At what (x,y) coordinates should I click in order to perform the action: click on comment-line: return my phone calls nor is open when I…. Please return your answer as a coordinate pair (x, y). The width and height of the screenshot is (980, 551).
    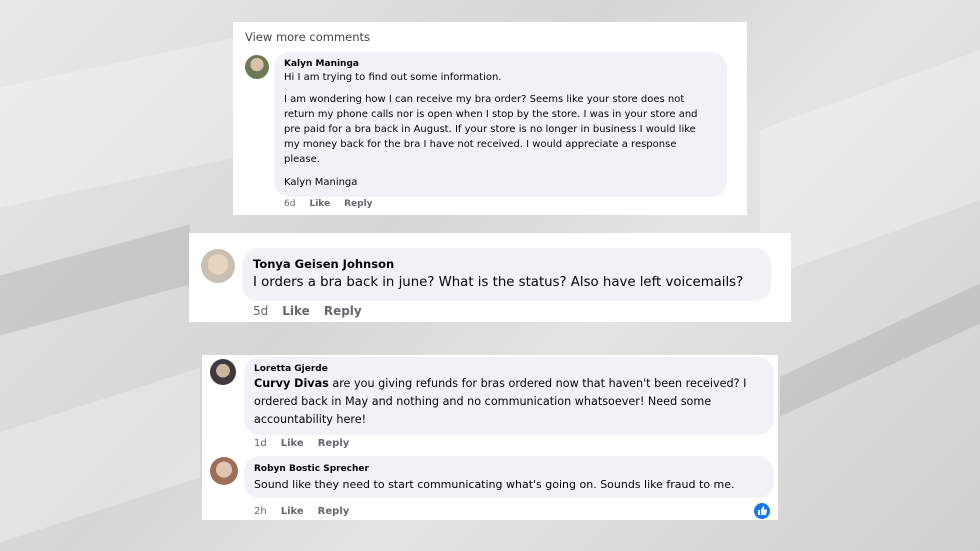
    Looking at the image, I should click on (491, 114).